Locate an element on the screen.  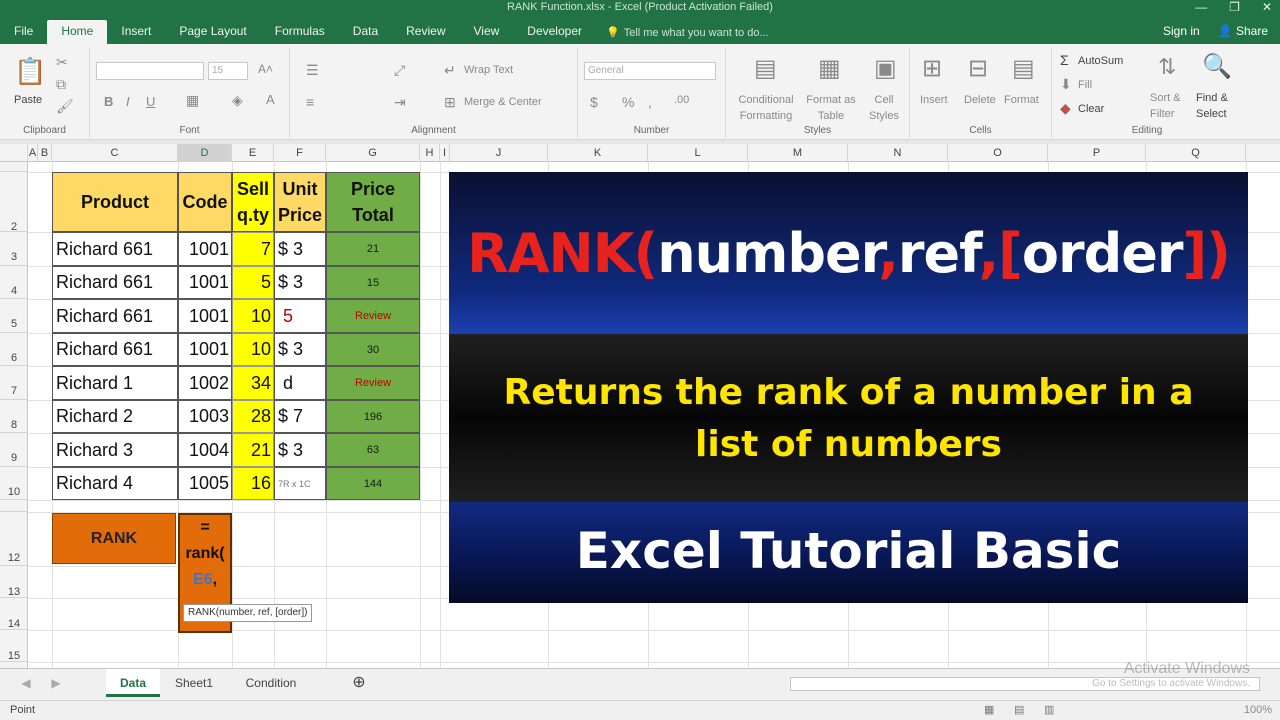
grow-font-icon: A˄ is located at coordinates (265, 69).